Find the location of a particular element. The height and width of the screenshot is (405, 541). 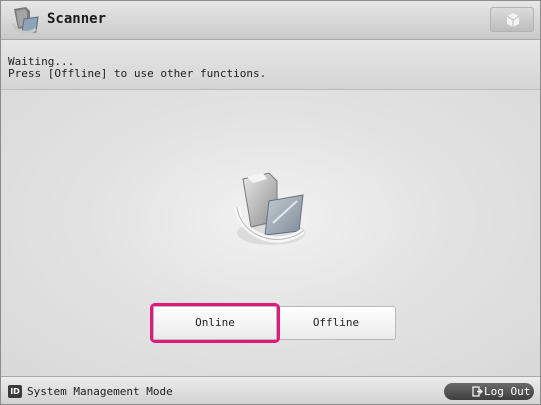

id-badge-icon: ID is located at coordinates (15, 391).